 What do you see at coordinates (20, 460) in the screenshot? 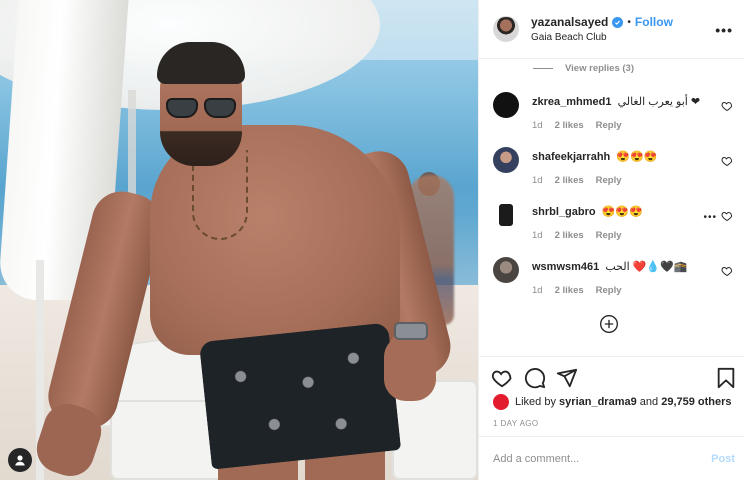
I see `tagged-user-icon` at bounding box center [20, 460].